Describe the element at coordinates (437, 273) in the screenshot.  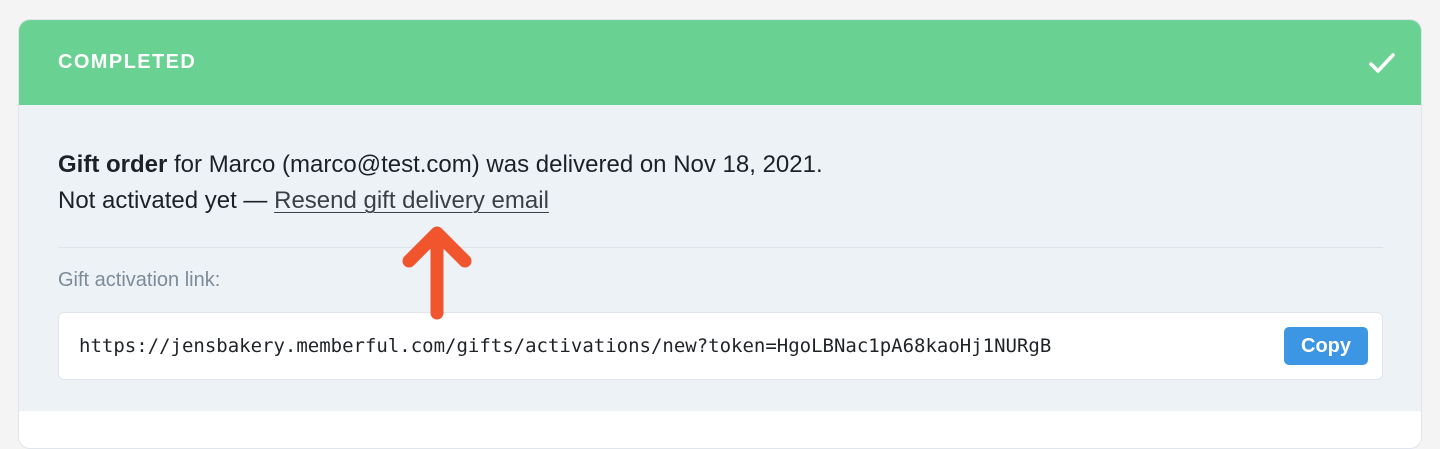
I see `arrow-up-icon` at that location.